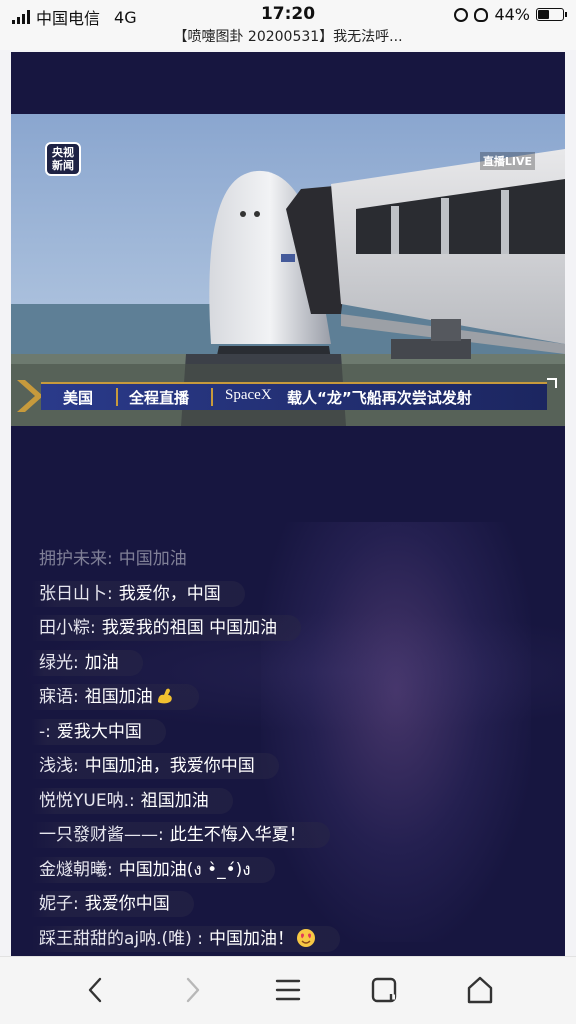 This screenshot has height=1024, width=576. I want to click on comment-item: 寐语: 祖国加油, so click(291, 697).